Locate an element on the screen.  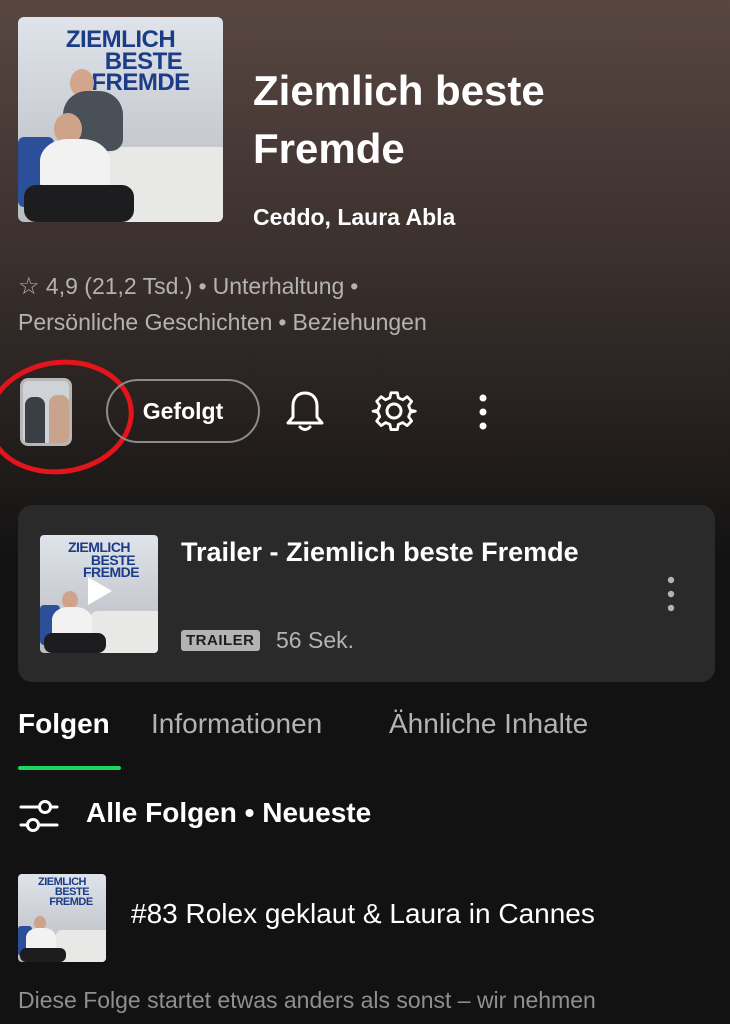
category-tag: Unterhaltung is located at coordinates (279, 286).